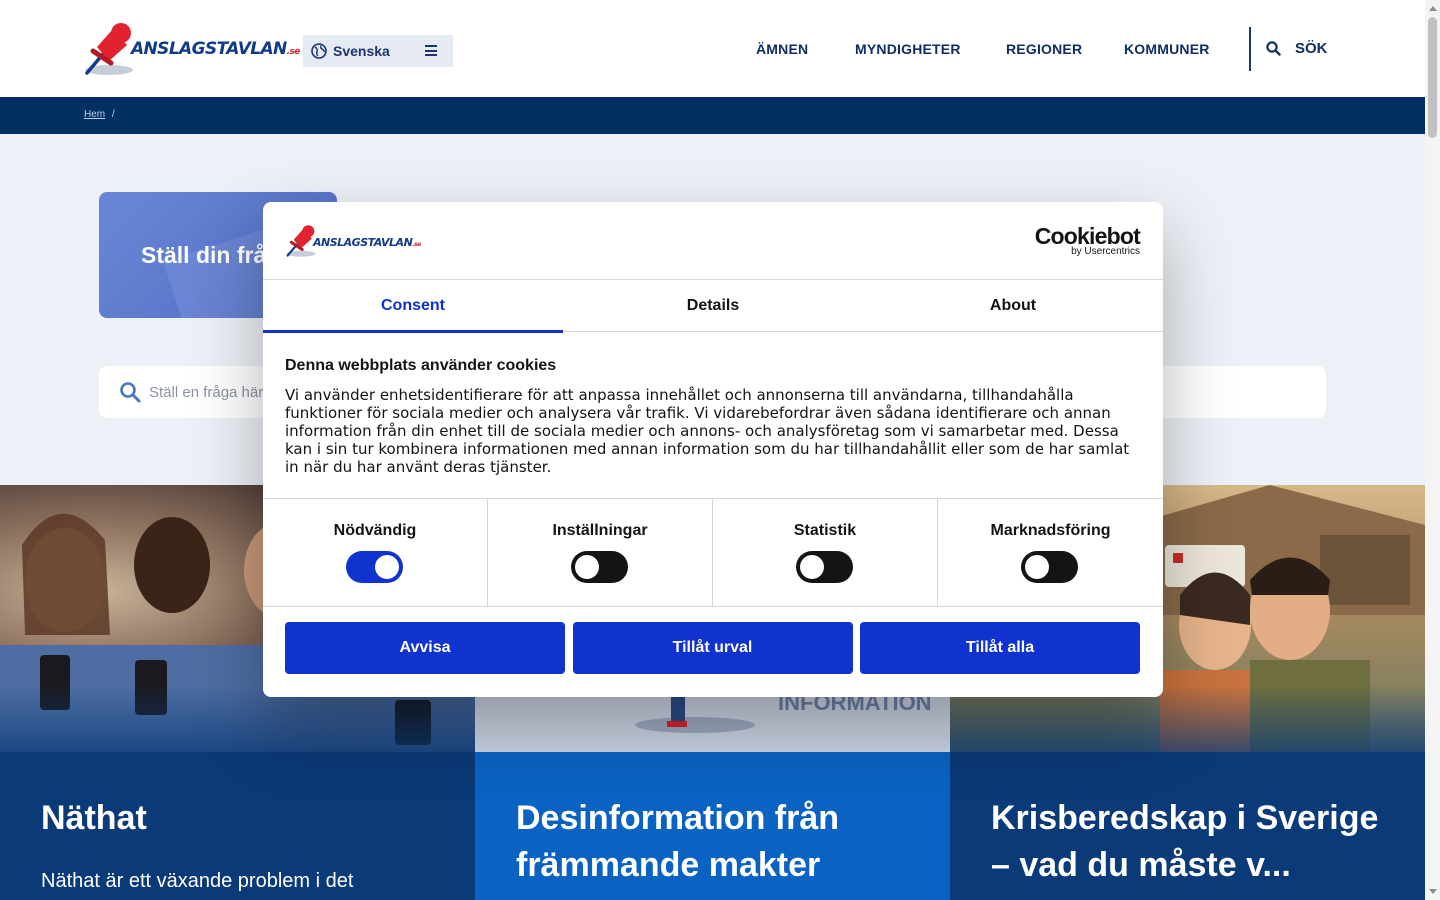  Describe the element at coordinates (94, 114) in the screenshot. I see `breadcrumb-home-link: Hem` at that location.